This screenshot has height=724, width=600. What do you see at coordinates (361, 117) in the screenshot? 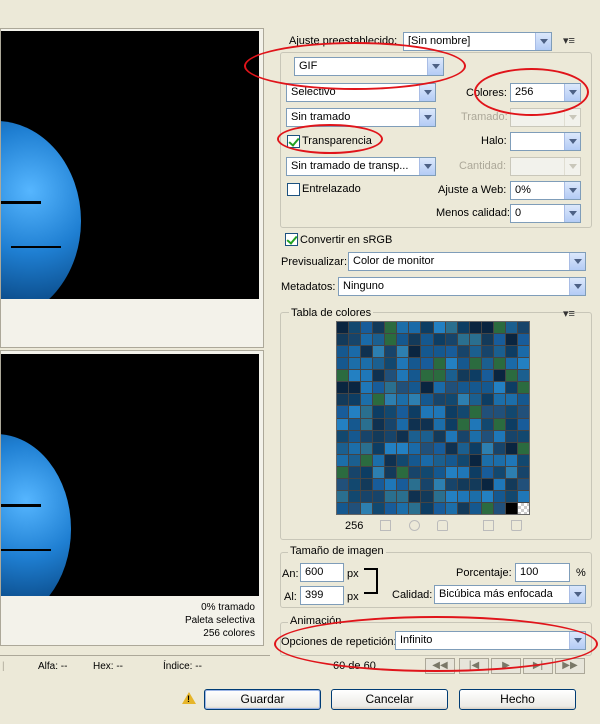
I see `dither-select: Sin tramado` at bounding box center [361, 117].